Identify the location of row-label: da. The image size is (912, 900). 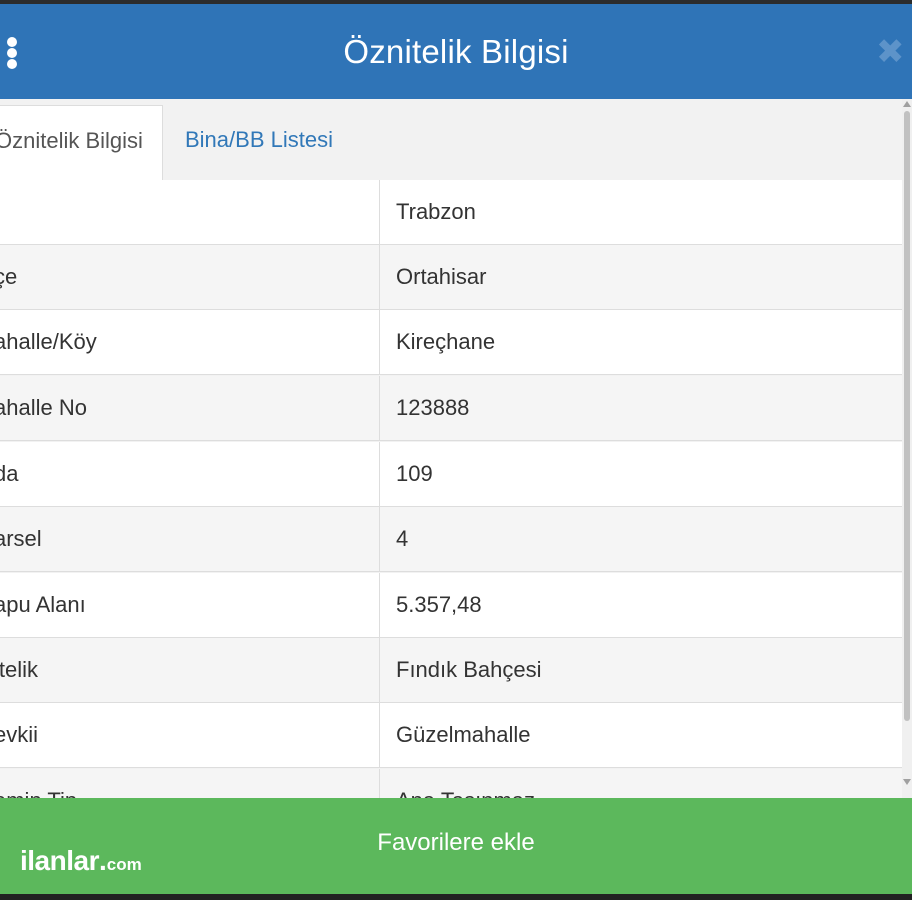
(9, 473).